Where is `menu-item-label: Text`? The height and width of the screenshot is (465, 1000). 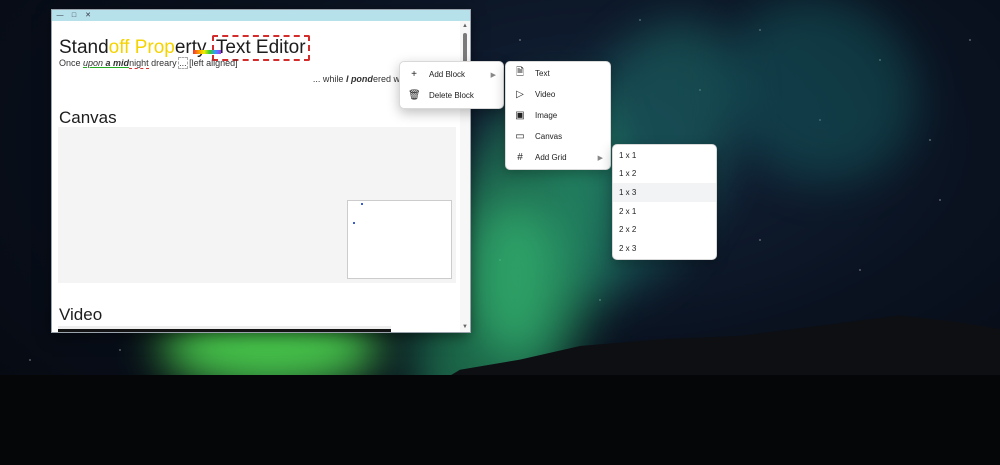
menu-item-label: Text is located at coordinates (542, 73).